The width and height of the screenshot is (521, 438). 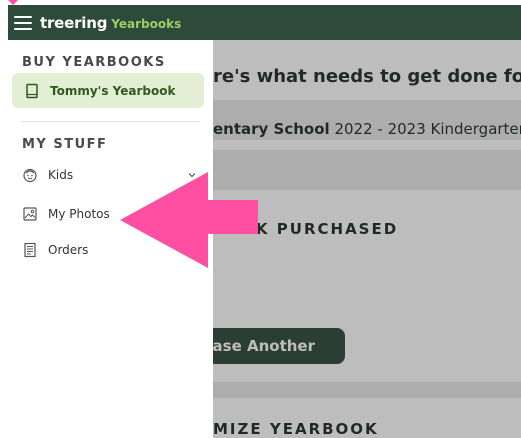 I want to click on nav-item-label: Kids, so click(x=61, y=175).